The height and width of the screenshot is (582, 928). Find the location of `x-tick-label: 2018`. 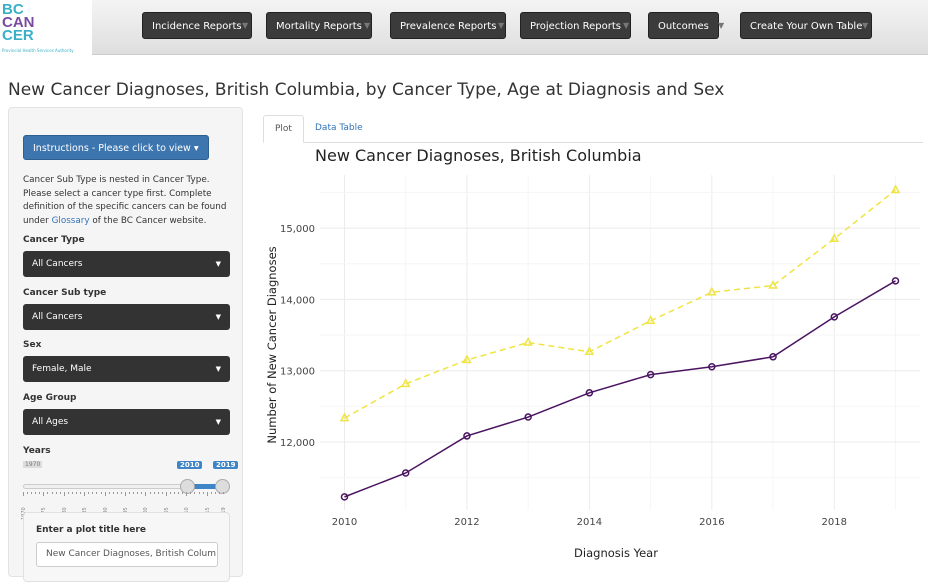

x-tick-label: 2018 is located at coordinates (834, 522).